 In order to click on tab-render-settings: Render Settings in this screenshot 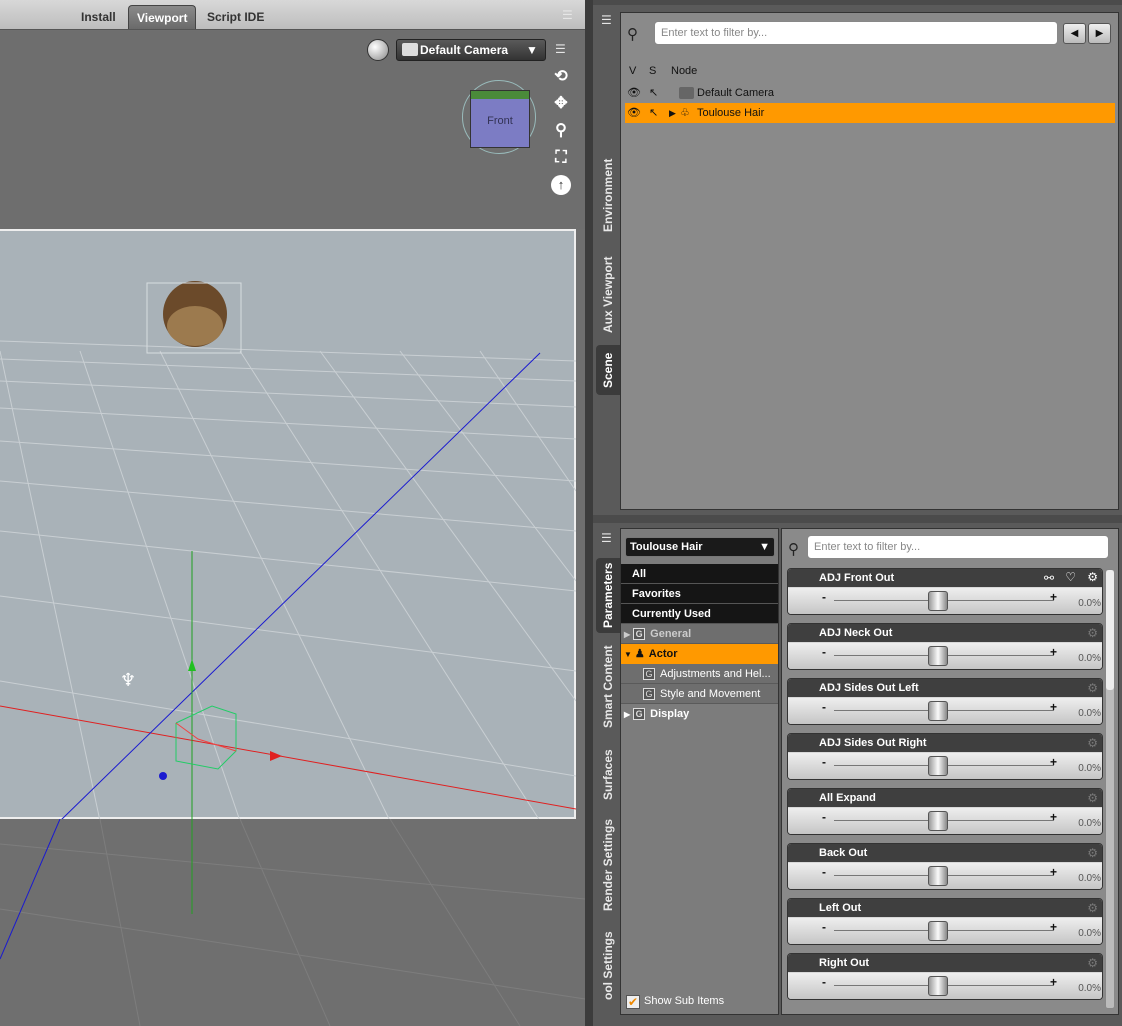, I will do `click(608, 865)`.